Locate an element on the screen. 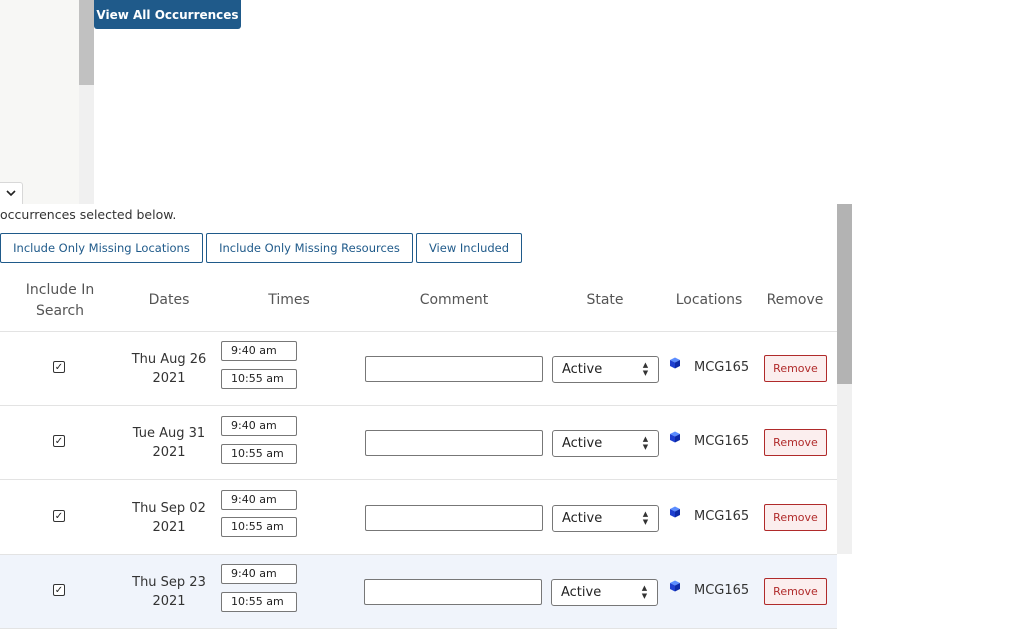 The image size is (1034, 637). column-header-dates: Dates is located at coordinates (169, 300).